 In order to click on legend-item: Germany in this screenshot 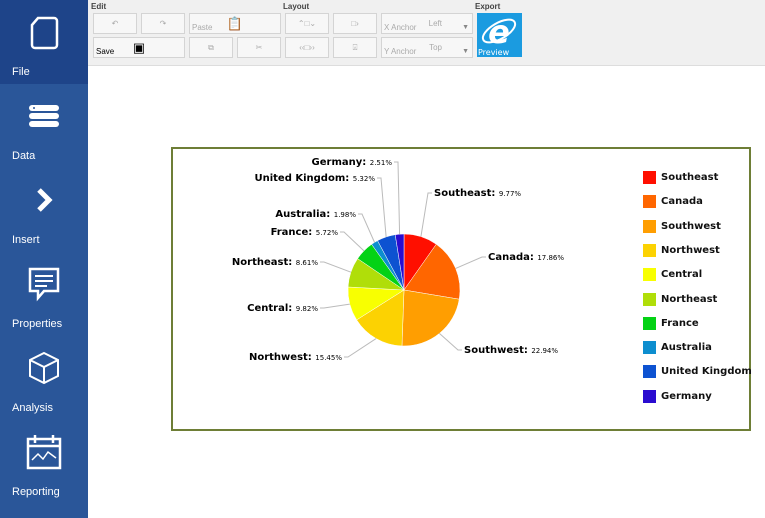, I will do `click(677, 396)`.